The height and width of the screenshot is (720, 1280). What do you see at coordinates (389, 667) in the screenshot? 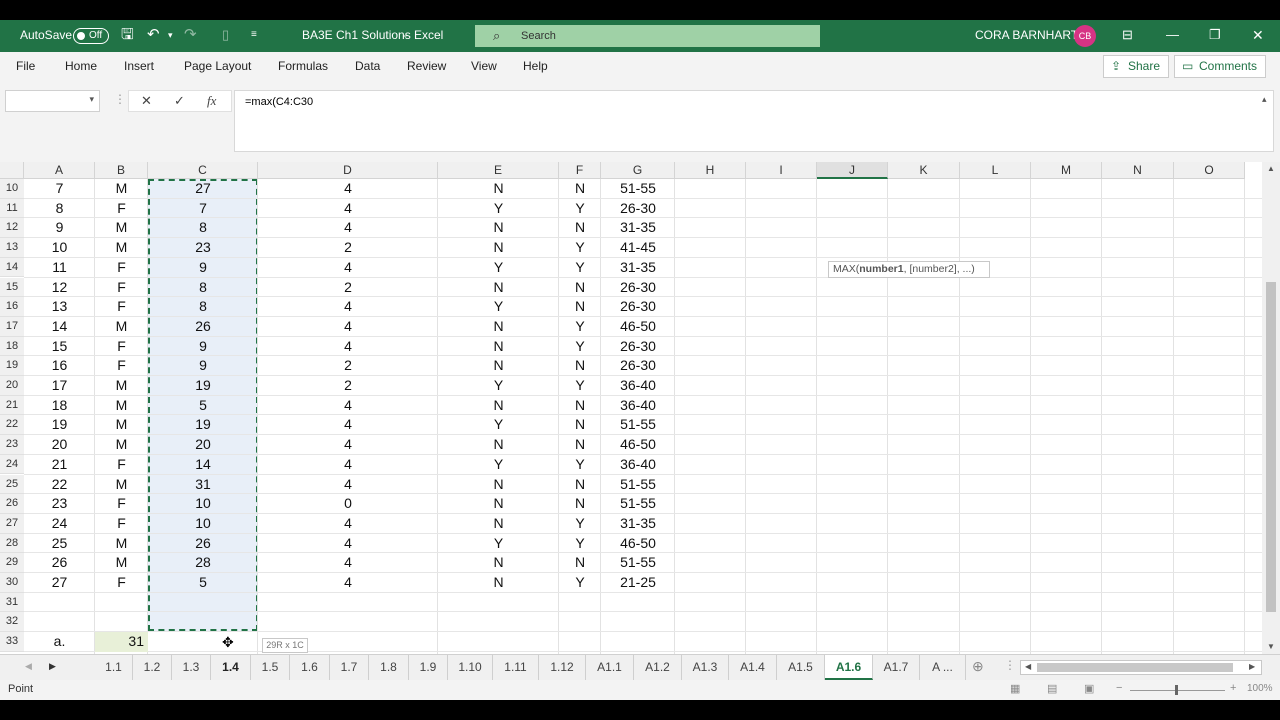
I see `sheet-tab-1-8: 1.8` at bounding box center [389, 667].